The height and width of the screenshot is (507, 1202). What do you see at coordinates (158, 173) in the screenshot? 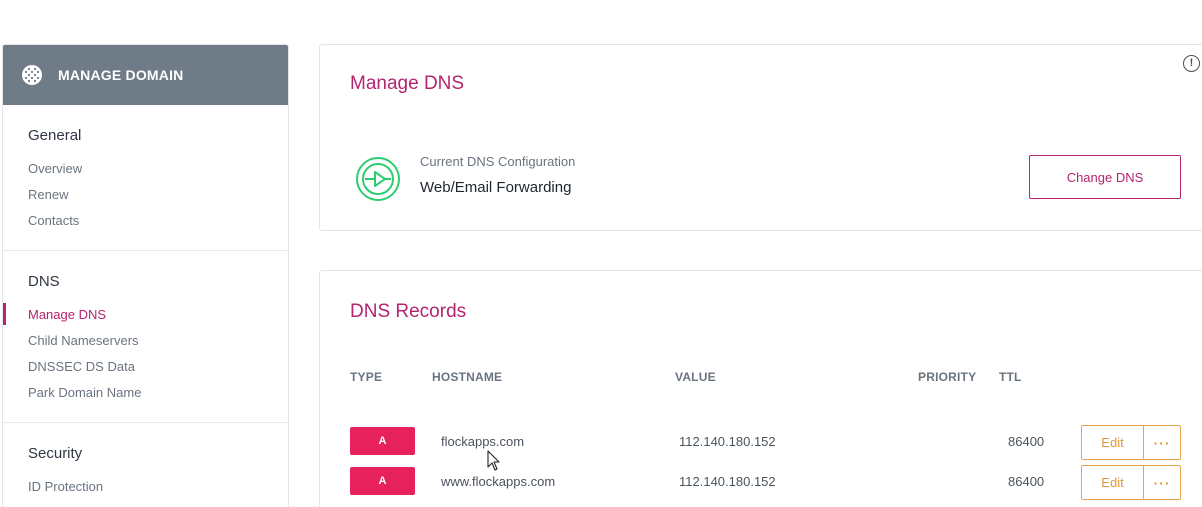
I see `sidebar-item-overview: Overview` at bounding box center [158, 173].